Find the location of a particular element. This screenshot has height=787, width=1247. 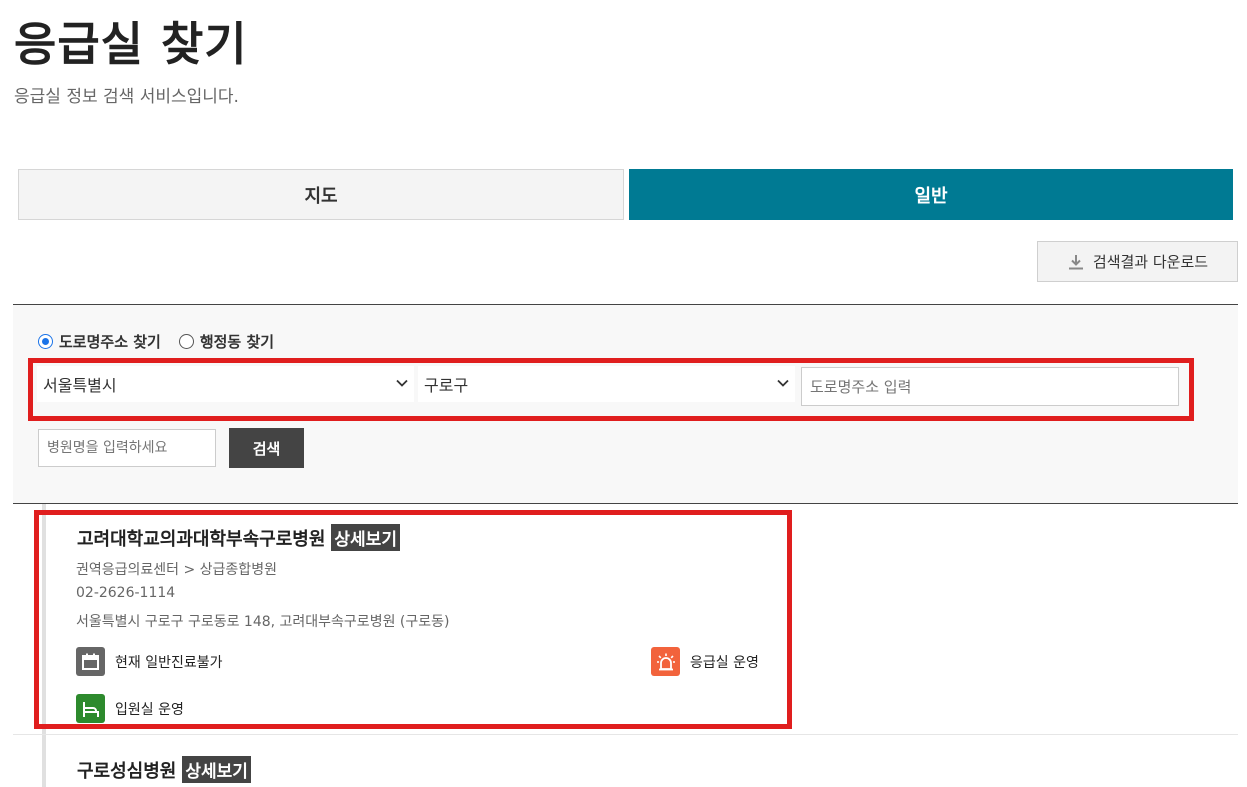

district-select-value: 구로구 is located at coordinates (446, 385).